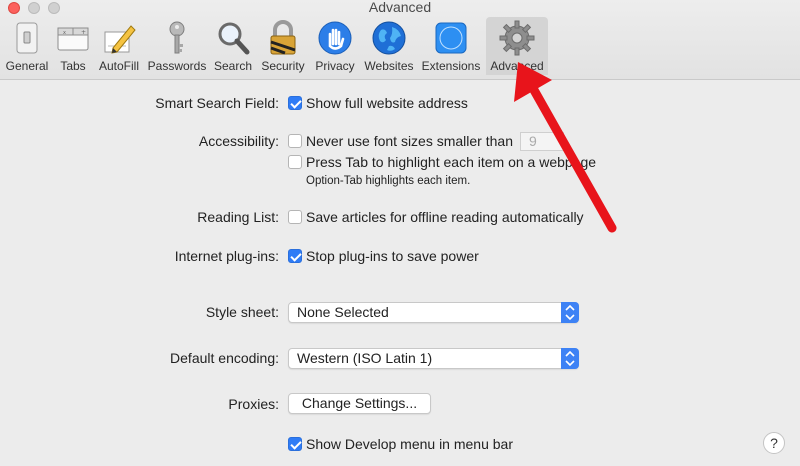  I want to click on tab-highlight-note: Option-Tab highlights each item., so click(388, 181).